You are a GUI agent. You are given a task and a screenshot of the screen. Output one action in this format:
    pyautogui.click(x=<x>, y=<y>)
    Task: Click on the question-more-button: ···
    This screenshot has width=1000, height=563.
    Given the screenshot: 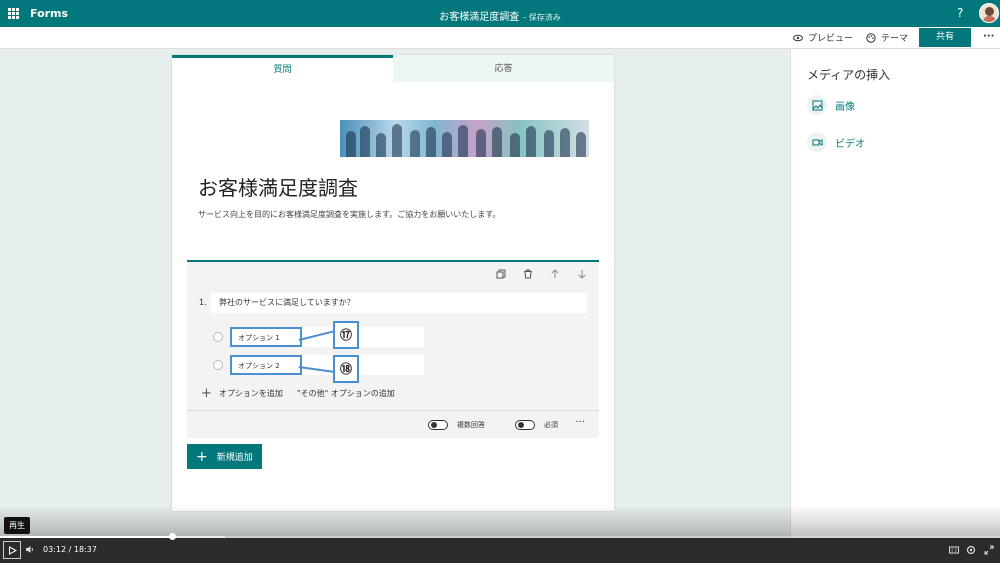 What is the action you would take?
    pyautogui.click(x=580, y=422)
    